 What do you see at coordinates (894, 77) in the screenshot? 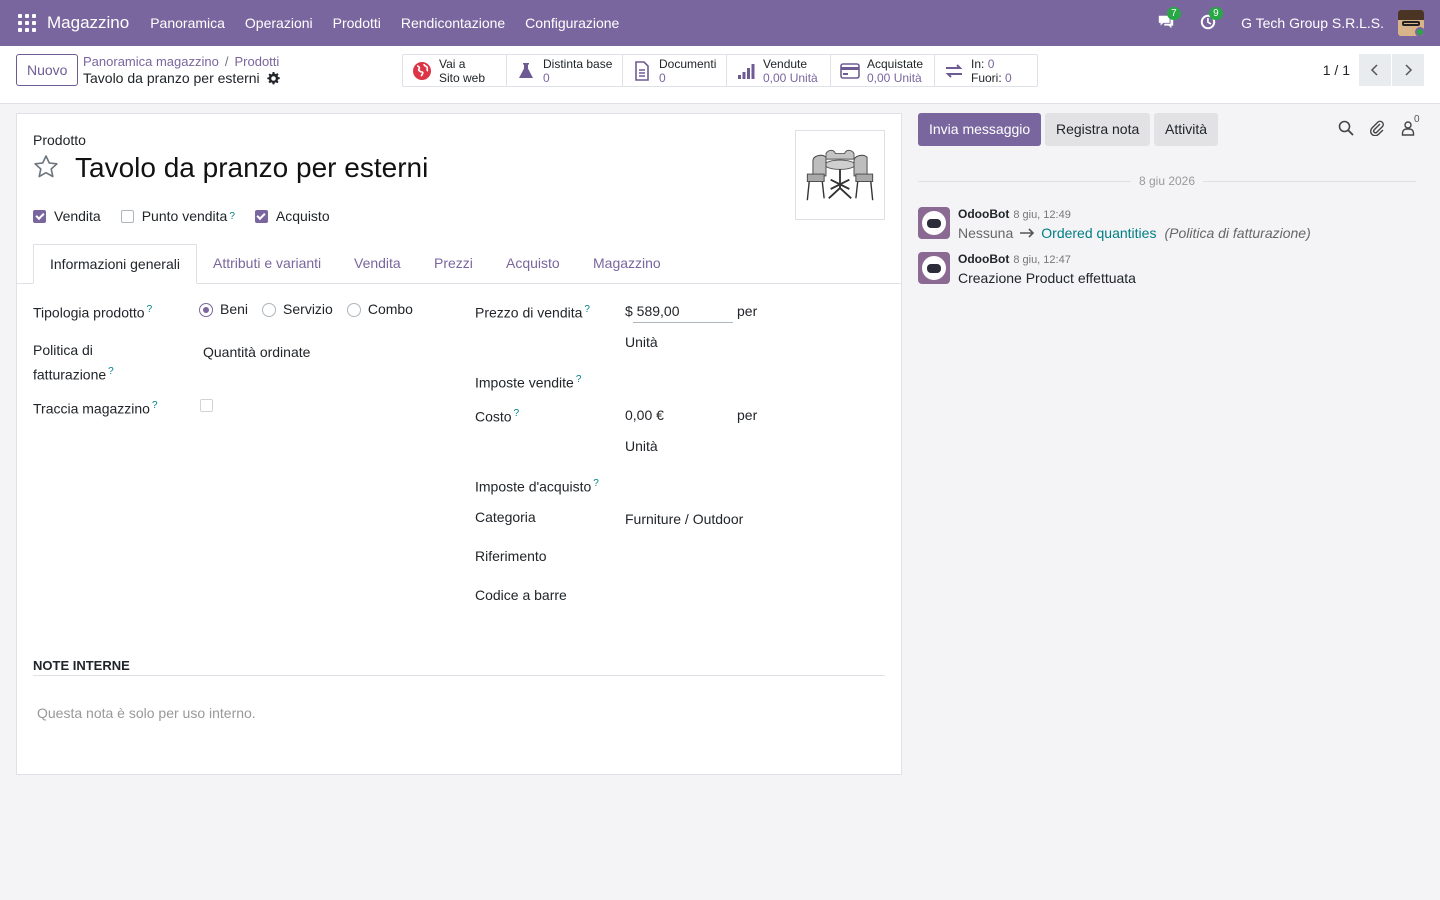
I see `purchased-value: 0,00 Unità` at bounding box center [894, 77].